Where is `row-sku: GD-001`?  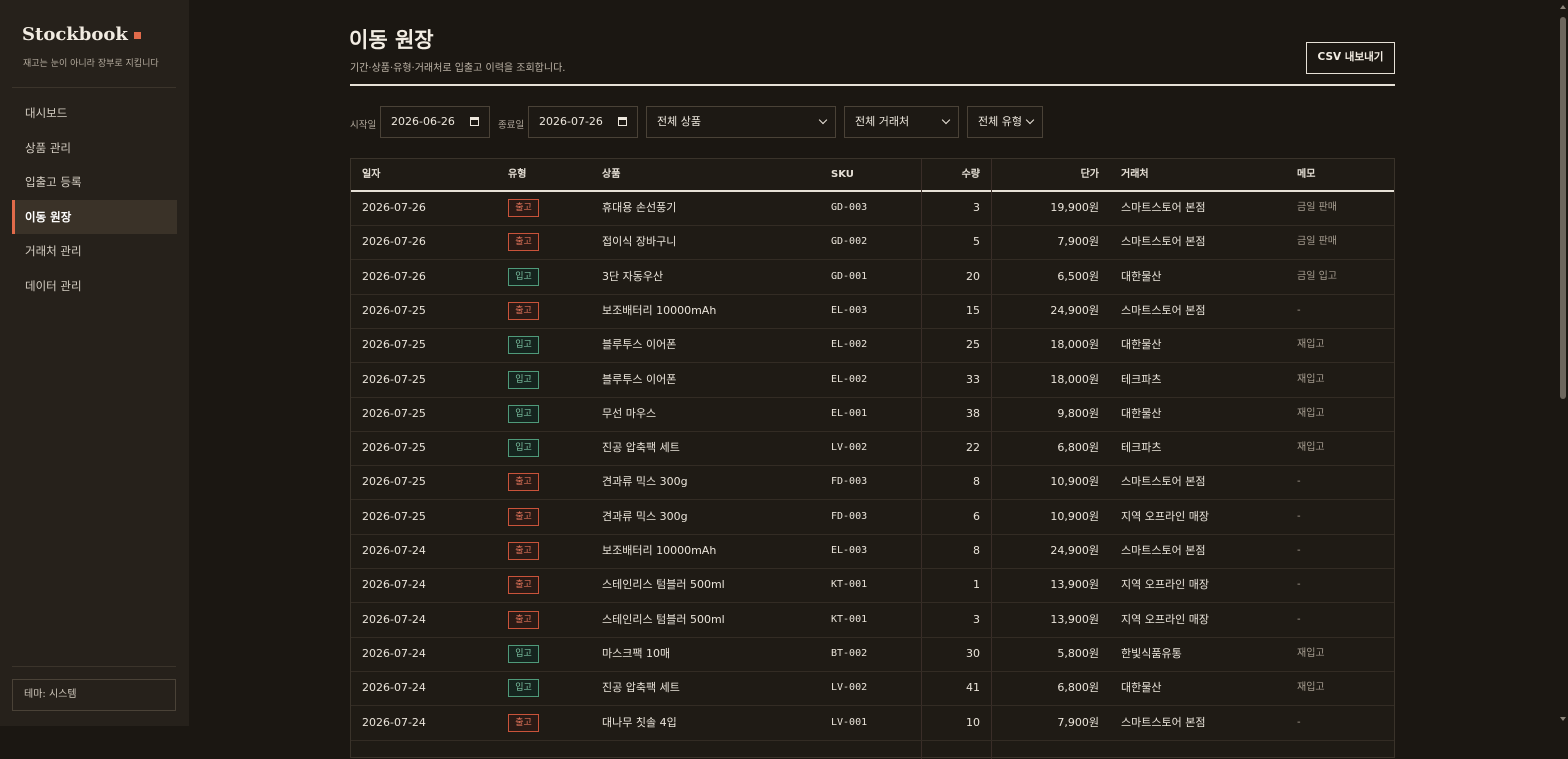 row-sku: GD-001 is located at coordinates (849, 276).